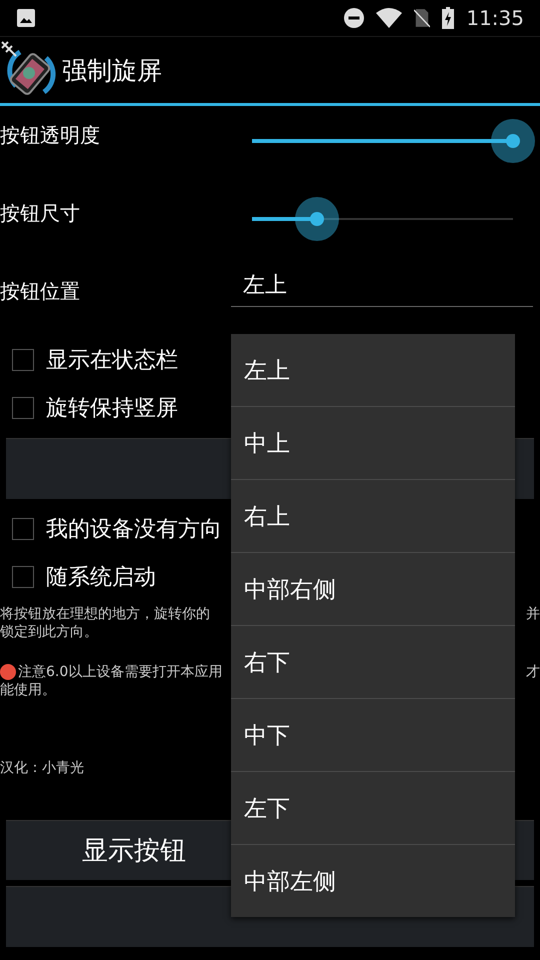  I want to click on checkbox-label: 显示在状态栏, so click(112, 361).